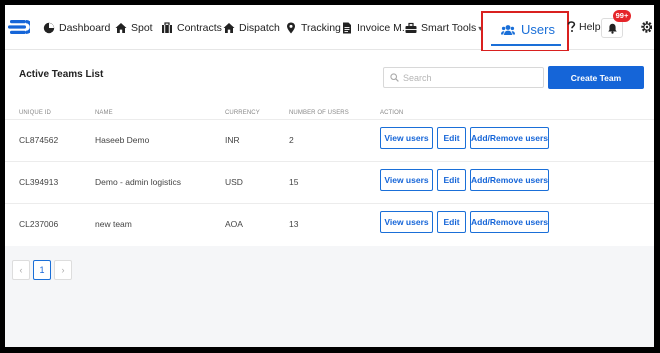  I want to click on cell-currency: USD, so click(234, 182).